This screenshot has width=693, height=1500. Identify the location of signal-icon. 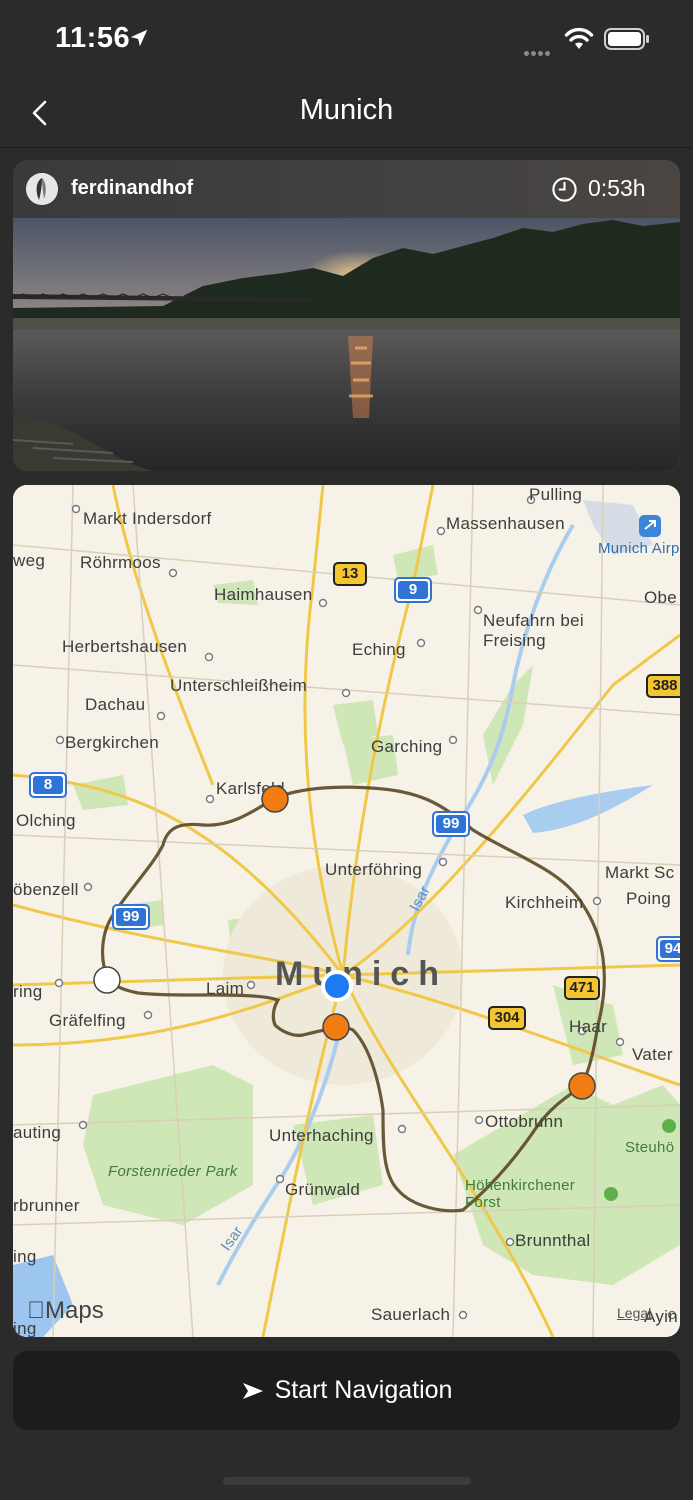
(538, 52).